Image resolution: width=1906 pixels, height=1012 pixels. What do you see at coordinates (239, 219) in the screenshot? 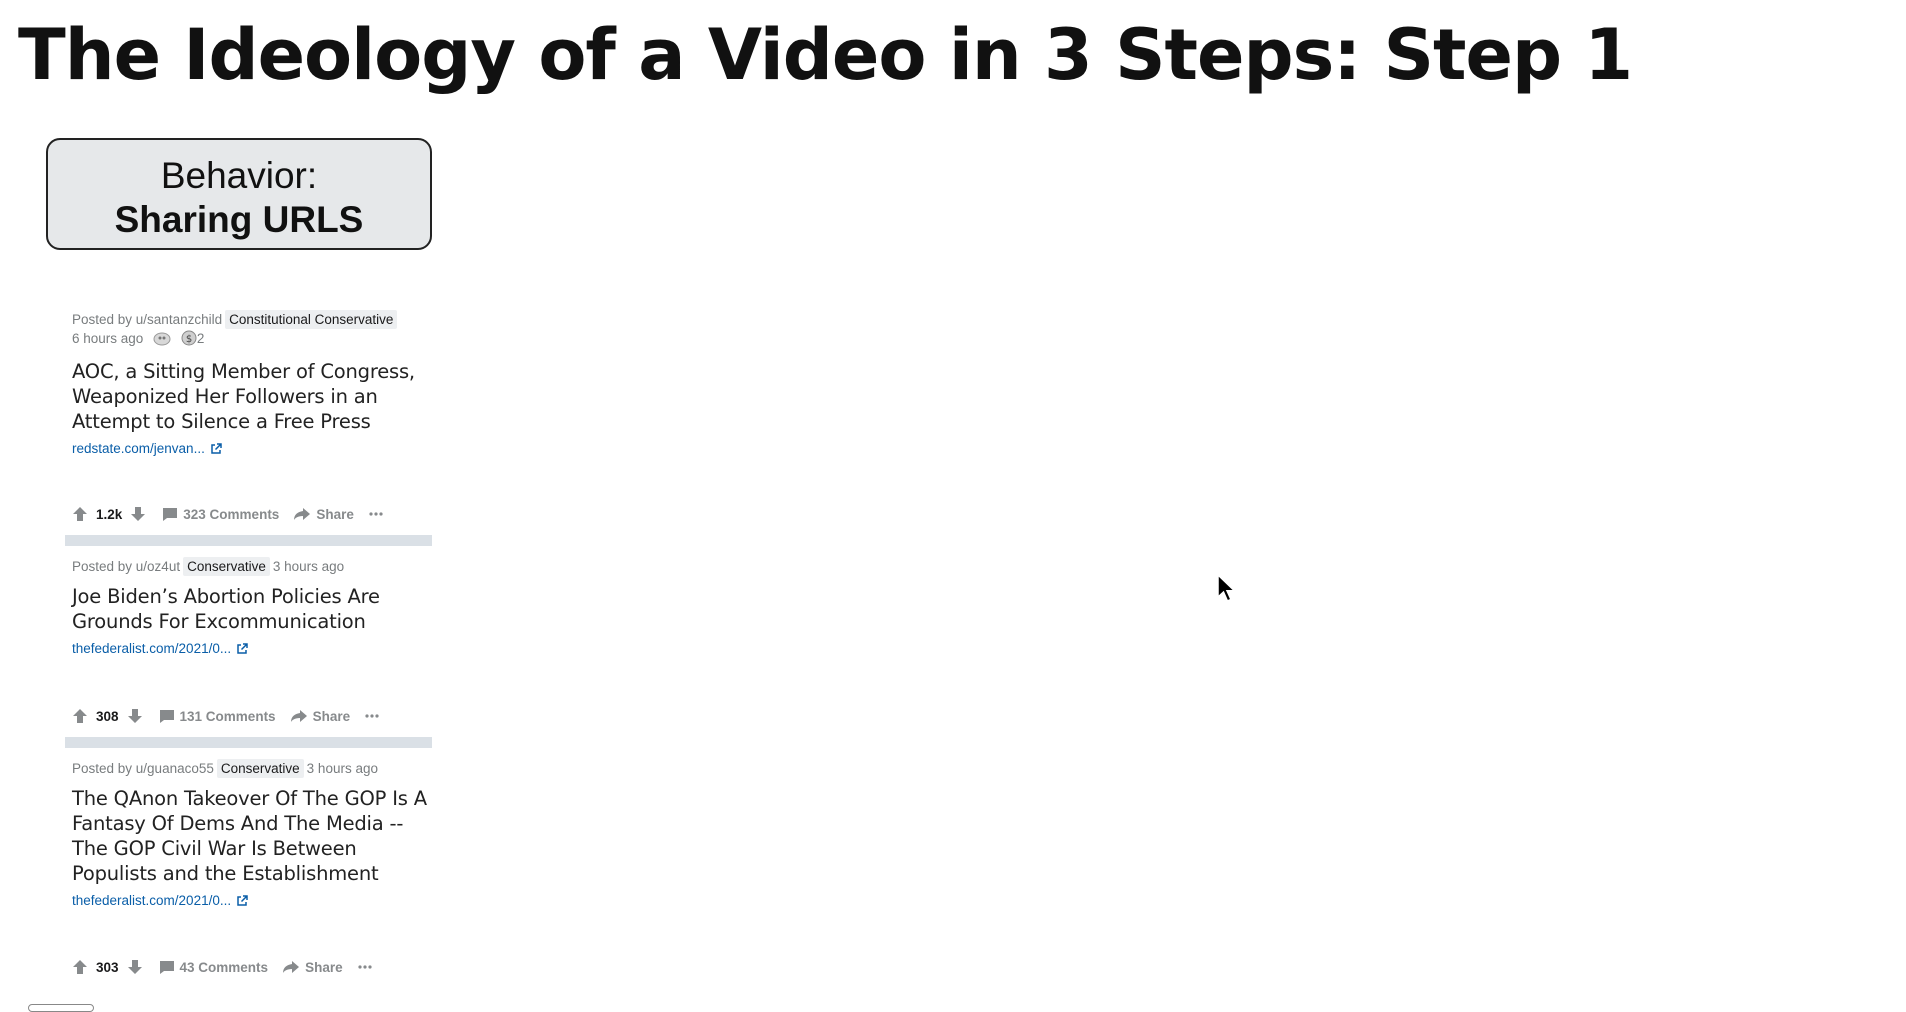
I see `behavior-value: Sharing URLS` at bounding box center [239, 219].